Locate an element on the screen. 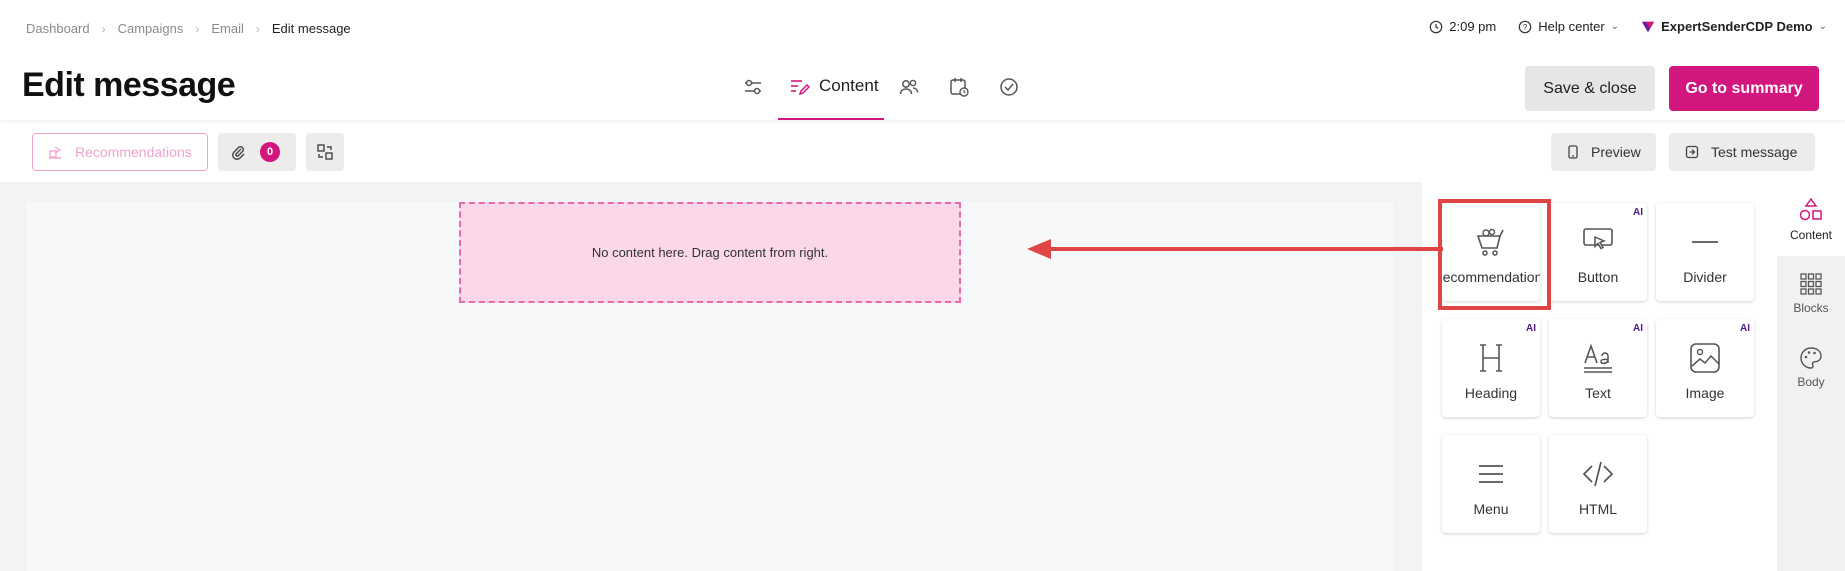  recommendations-button: Recommendations is located at coordinates (120, 152).